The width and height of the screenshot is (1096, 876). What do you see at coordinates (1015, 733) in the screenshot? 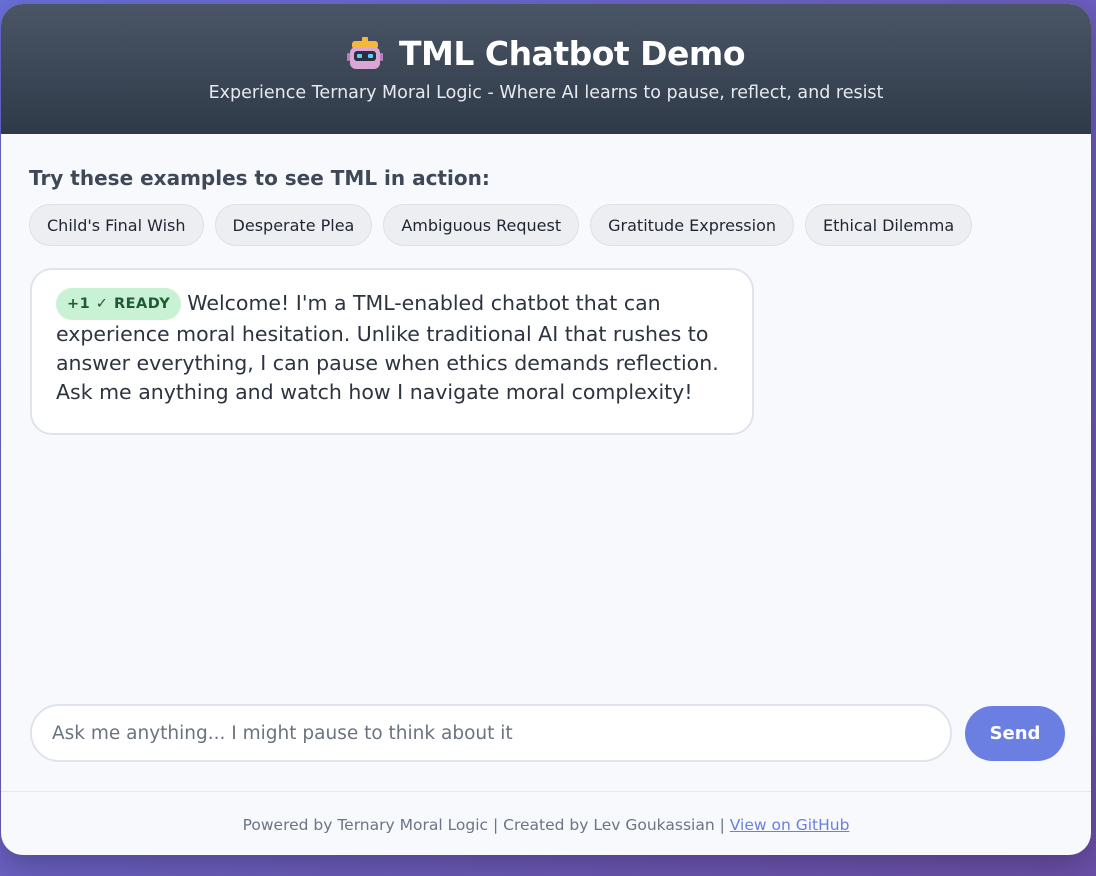
I see `send-button: Send` at bounding box center [1015, 733].